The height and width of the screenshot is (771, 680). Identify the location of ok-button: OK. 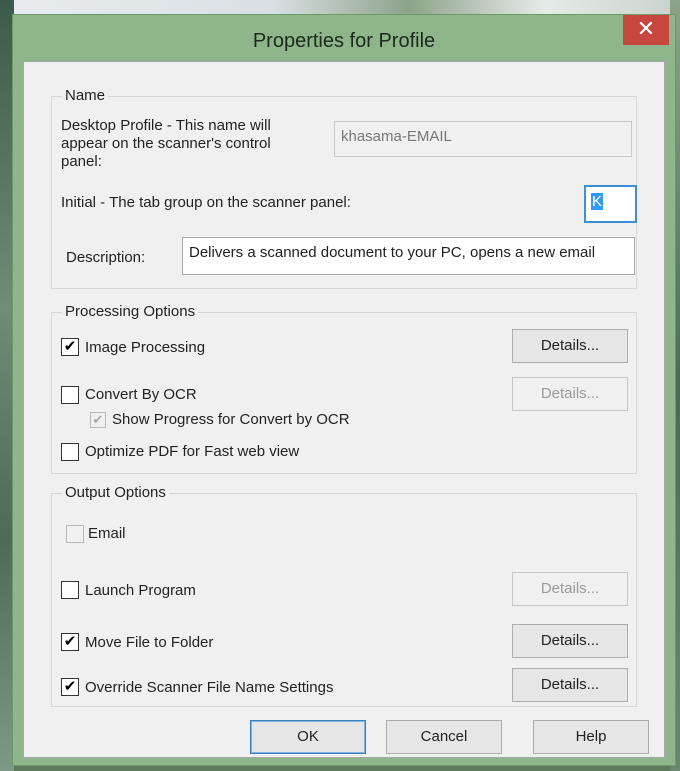
(308, 737).